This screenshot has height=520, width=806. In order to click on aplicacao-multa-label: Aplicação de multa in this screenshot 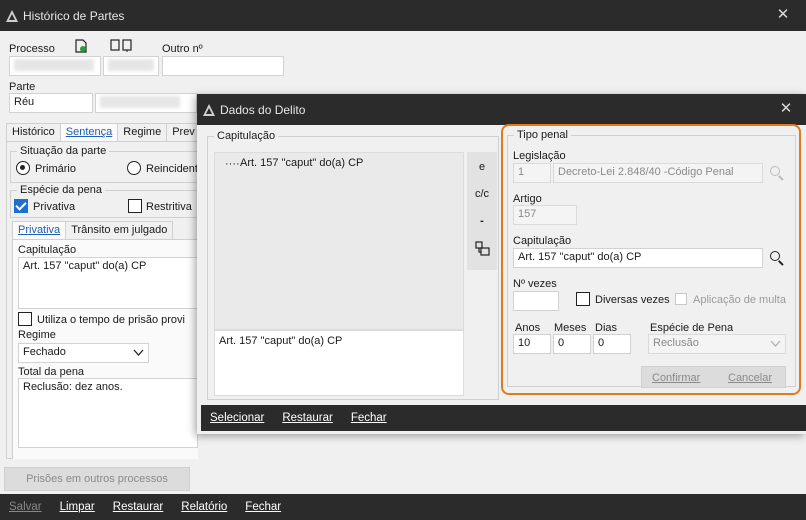, I will do `click(739, 300)`.